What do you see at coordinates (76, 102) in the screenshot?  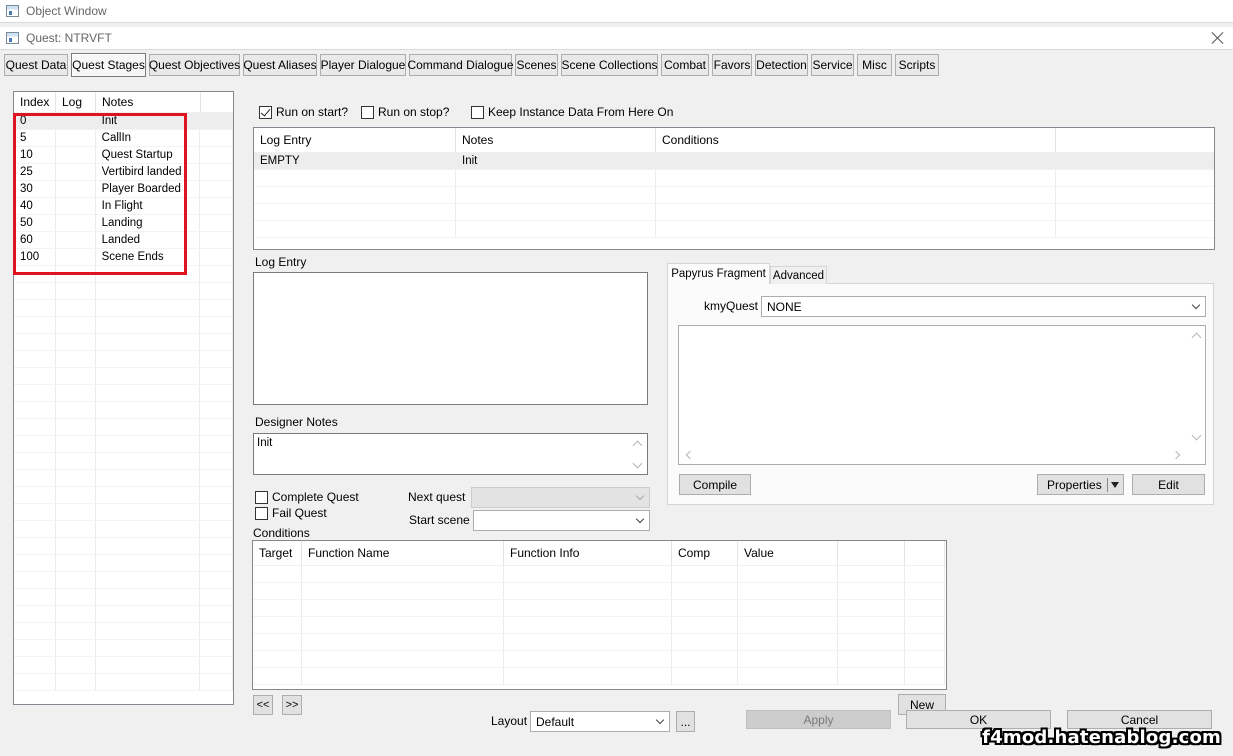 I see `column-header-log: Log` at bounding box center [76, 102].